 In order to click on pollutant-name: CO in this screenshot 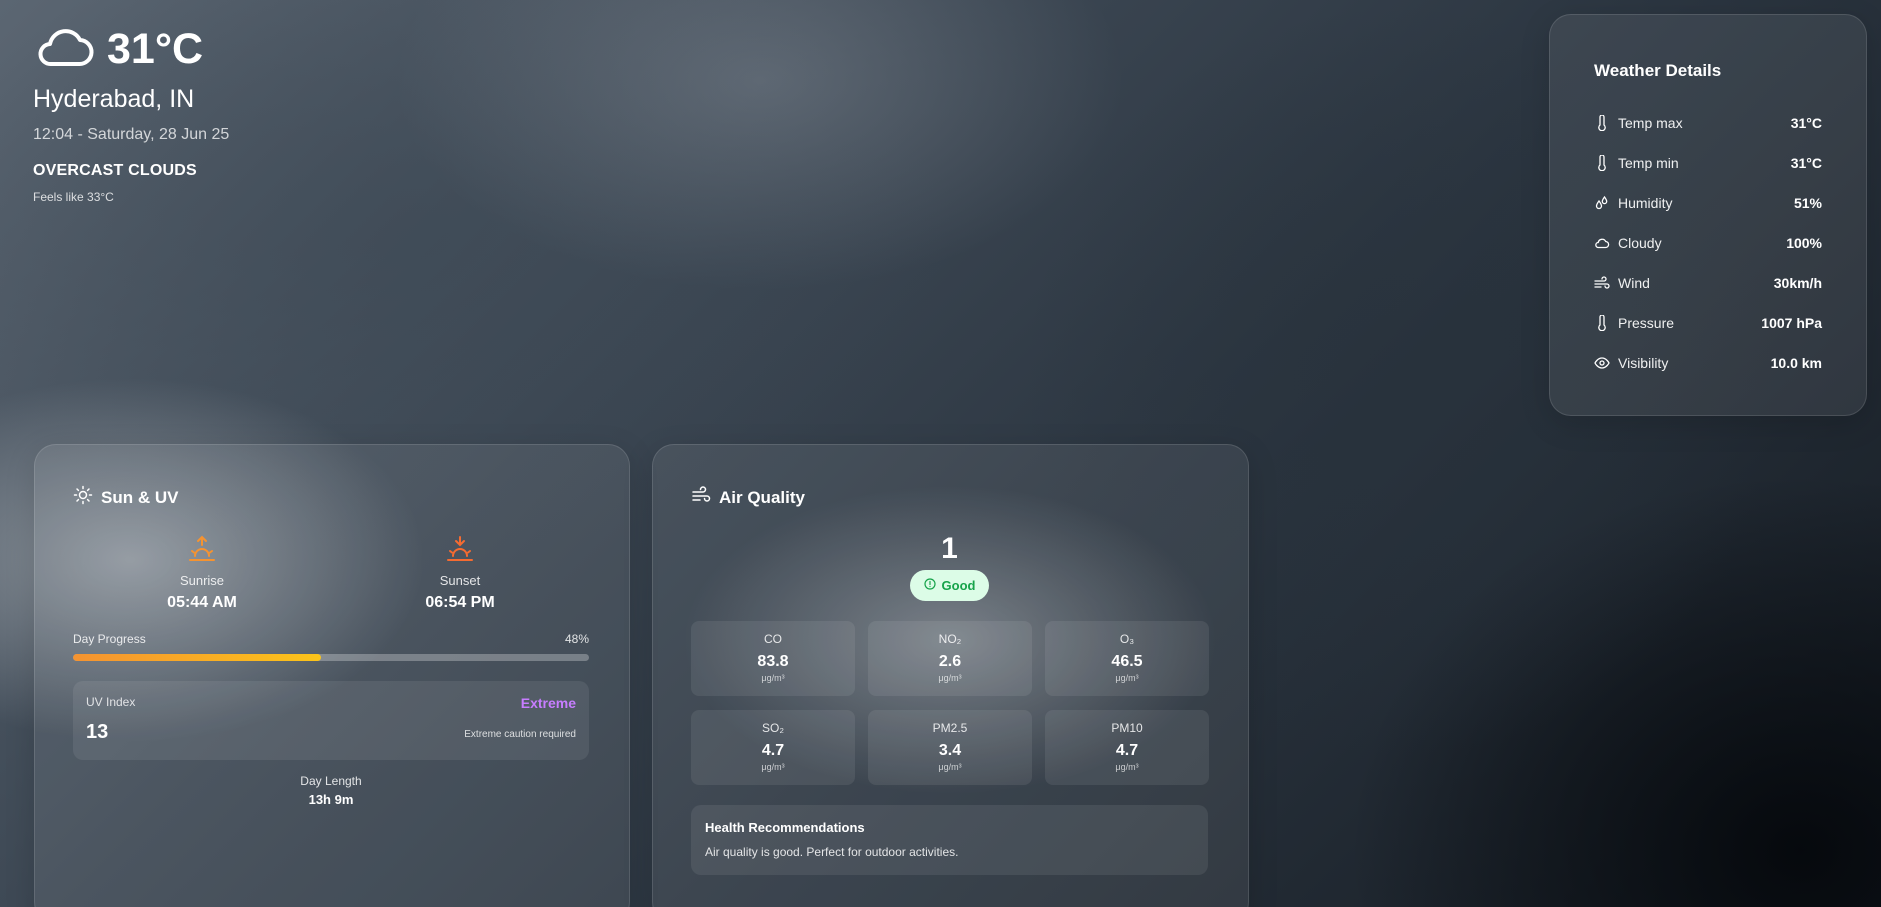, I will do `click(773, 639)`.